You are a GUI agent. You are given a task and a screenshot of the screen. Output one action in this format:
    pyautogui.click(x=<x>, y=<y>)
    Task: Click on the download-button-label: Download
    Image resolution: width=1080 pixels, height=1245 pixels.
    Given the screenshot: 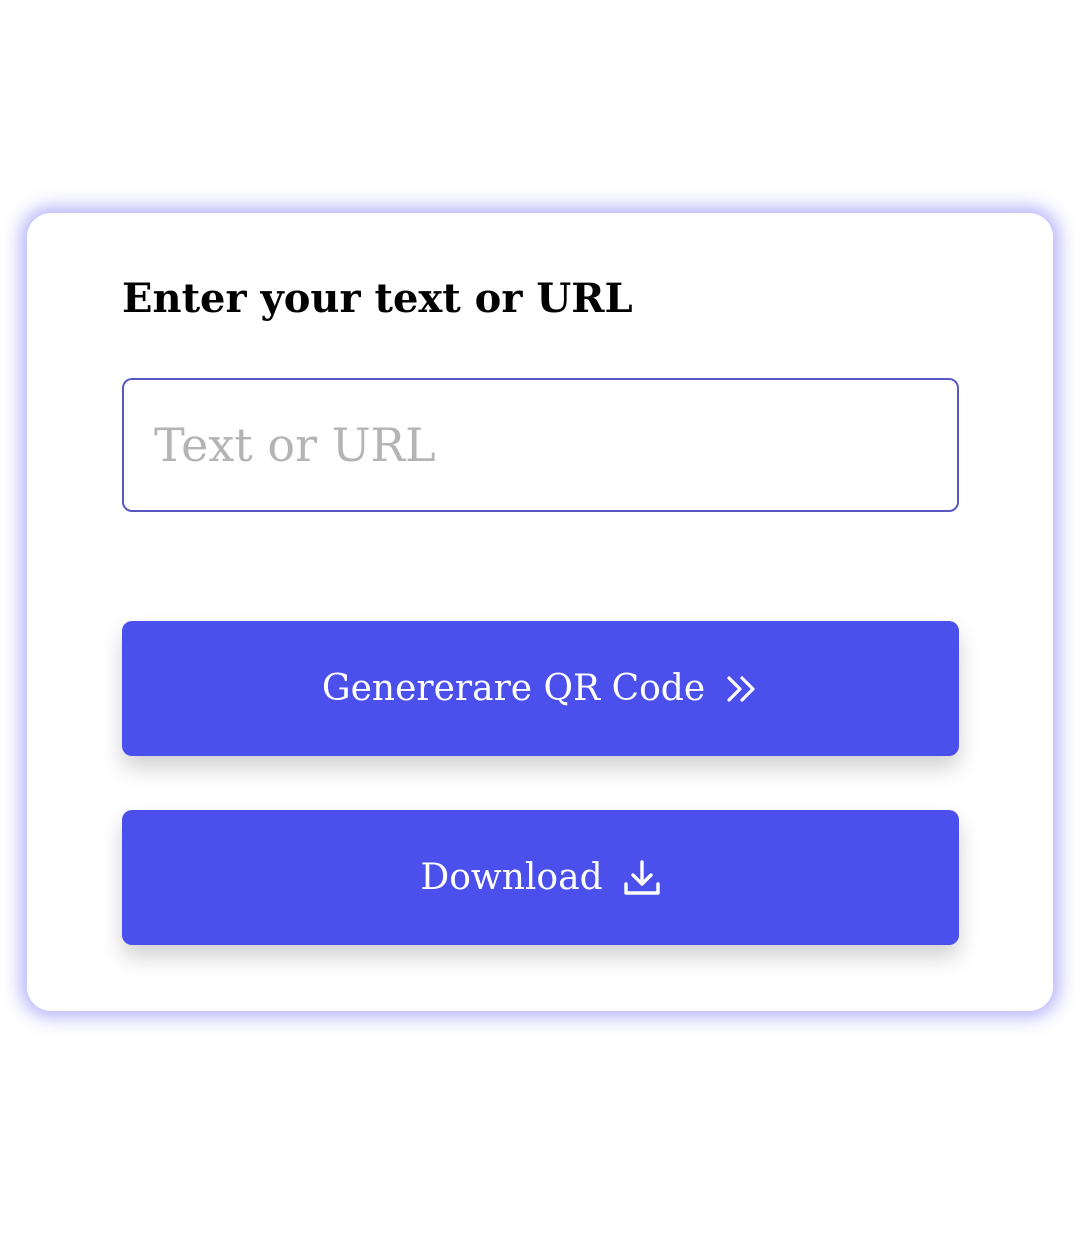 What is the action you would take?
    pyautogui.click(x=511, y=877)
    